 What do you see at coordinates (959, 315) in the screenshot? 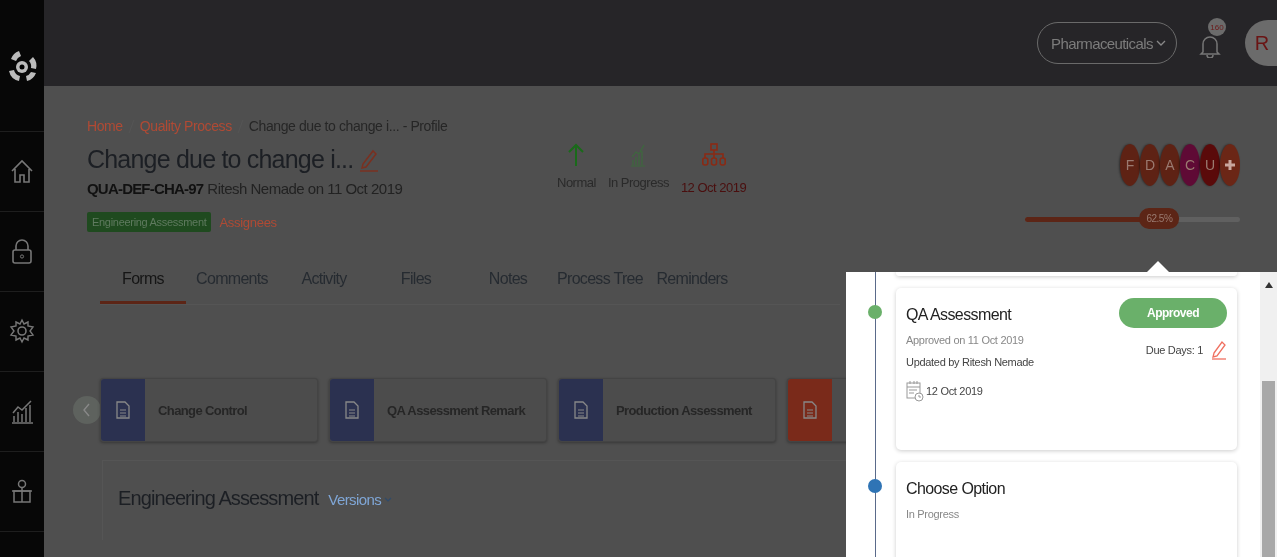
I see `step-title: QA Assessment` at bounding box center [959, 315].